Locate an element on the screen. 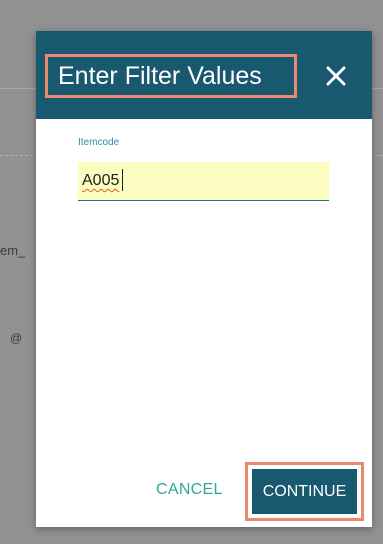 This screenshot has height=544, width=383. continue-highlight-box: CONTINUE is located at coordinates (304, 491).